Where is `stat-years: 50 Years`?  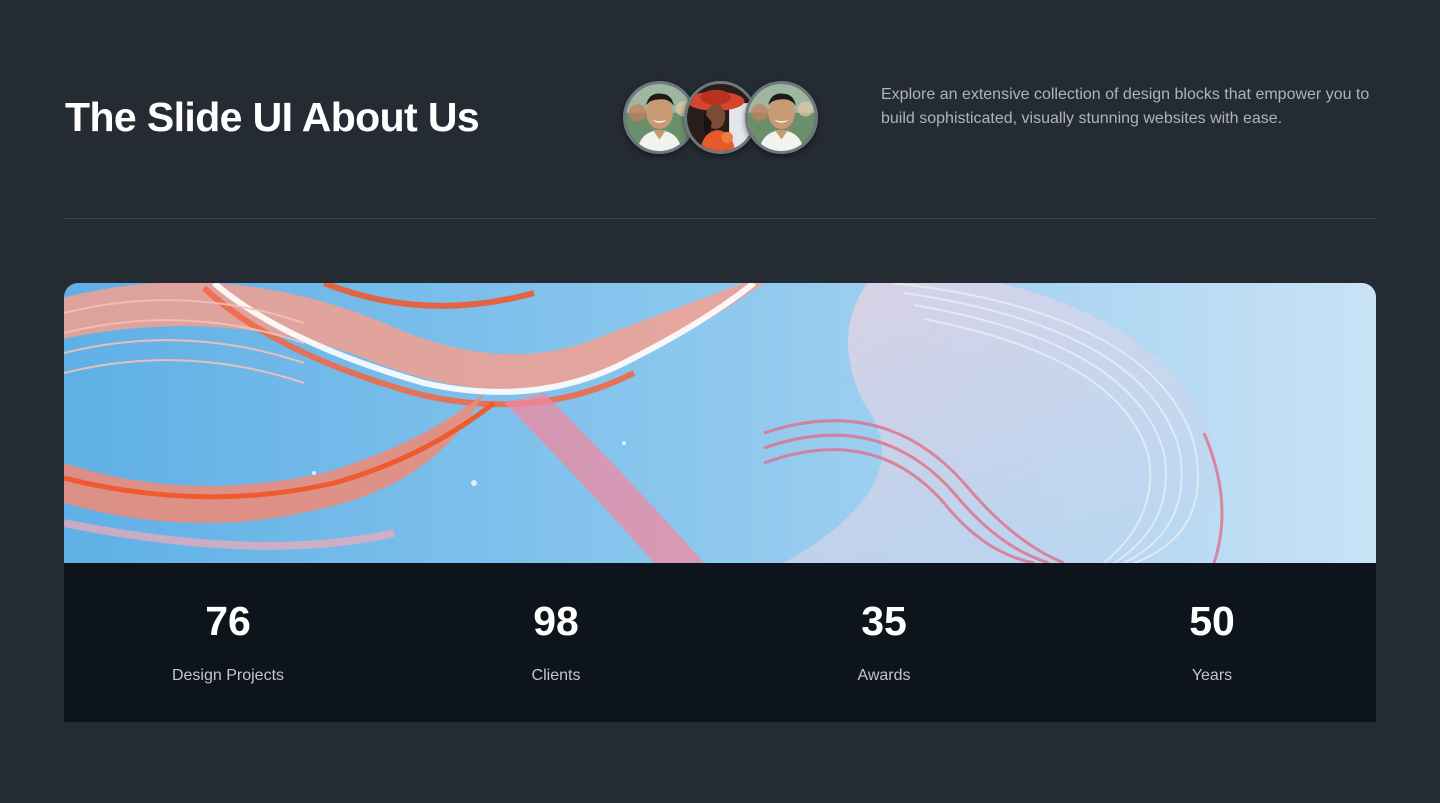
stat-years: 50 Years is located at coordinates (1212, 642).